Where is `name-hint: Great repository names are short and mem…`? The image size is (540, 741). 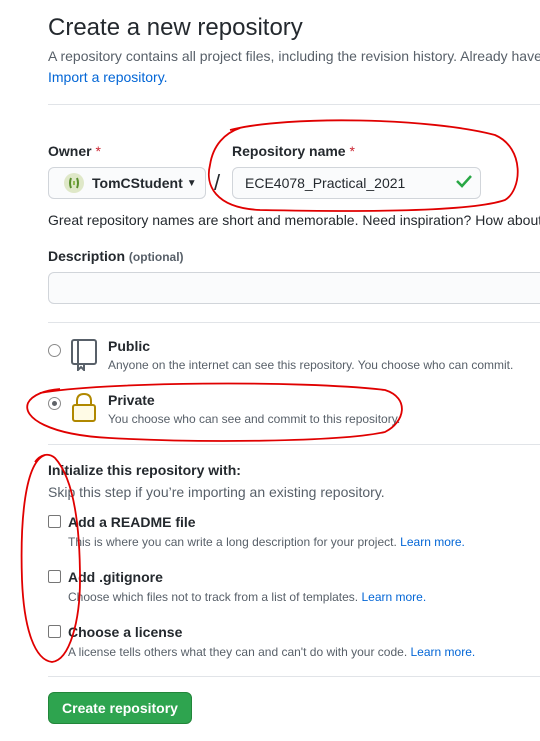 name-hint: Great repository names are short and mem… is located at coordinates (294, 220).